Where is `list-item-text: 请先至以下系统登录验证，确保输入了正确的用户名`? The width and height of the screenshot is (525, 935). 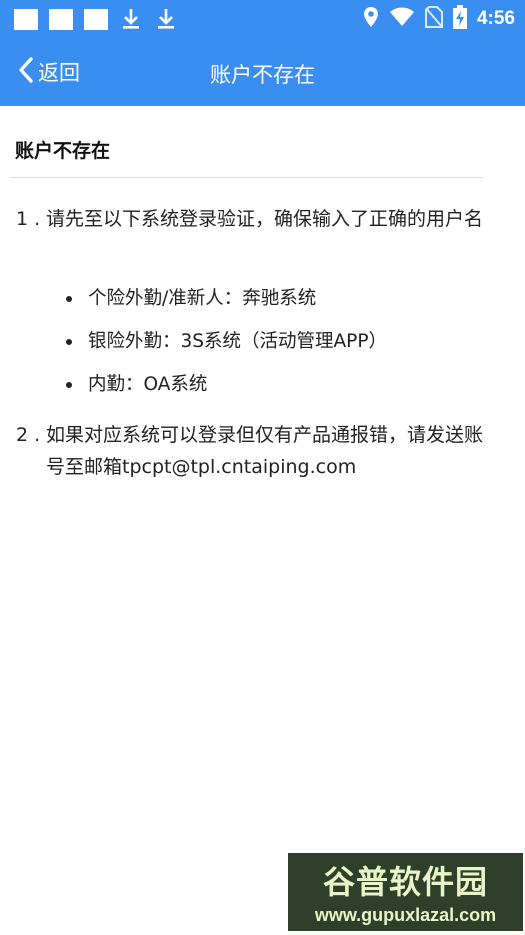
list-item-text: 请先至以下系统登录验证，确保输入了正确的用户名 is located at coordinates (265, 219).